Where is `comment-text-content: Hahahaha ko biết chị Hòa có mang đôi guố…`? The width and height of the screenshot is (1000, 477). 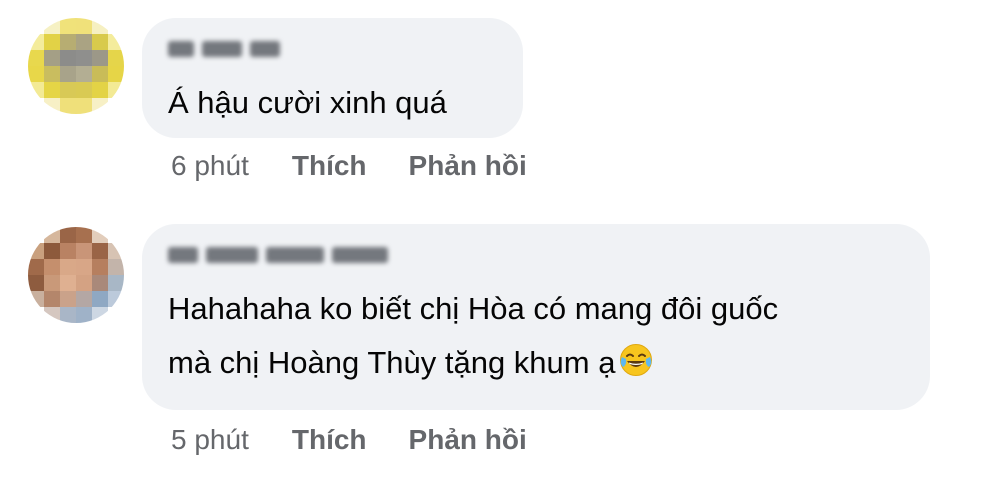 comment-text-content: Hahahaha ko biết chị Hòa có mang đôi guố… is located at coordinates (473, 335).